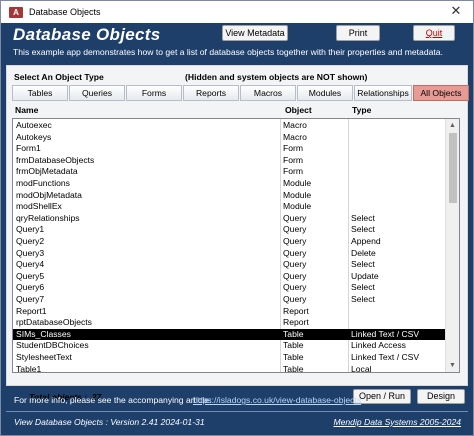 The width and height of the screenshot is (474, 436). Describe the element at coordinates (361, 110) in the screenshot. I see `column-header-type: Type` at that location.